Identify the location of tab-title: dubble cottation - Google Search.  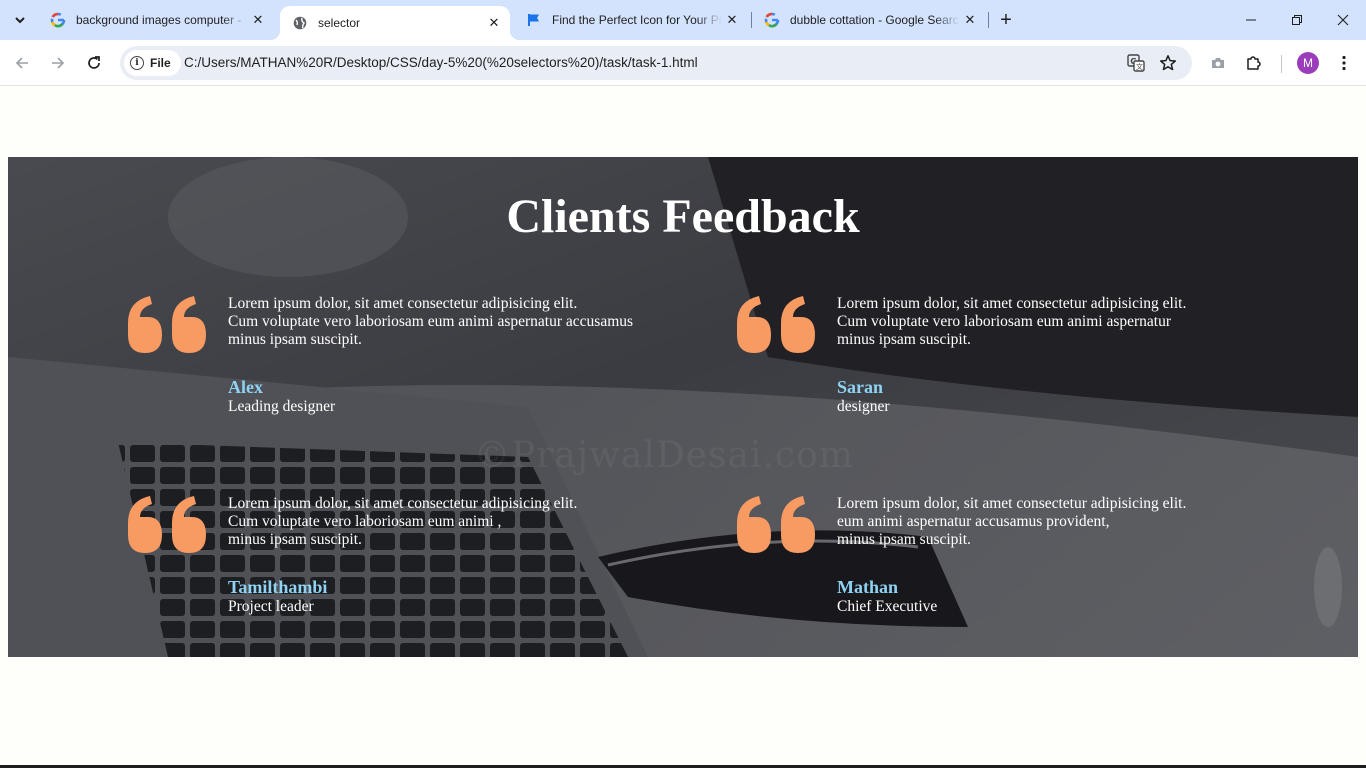
(875, 20).